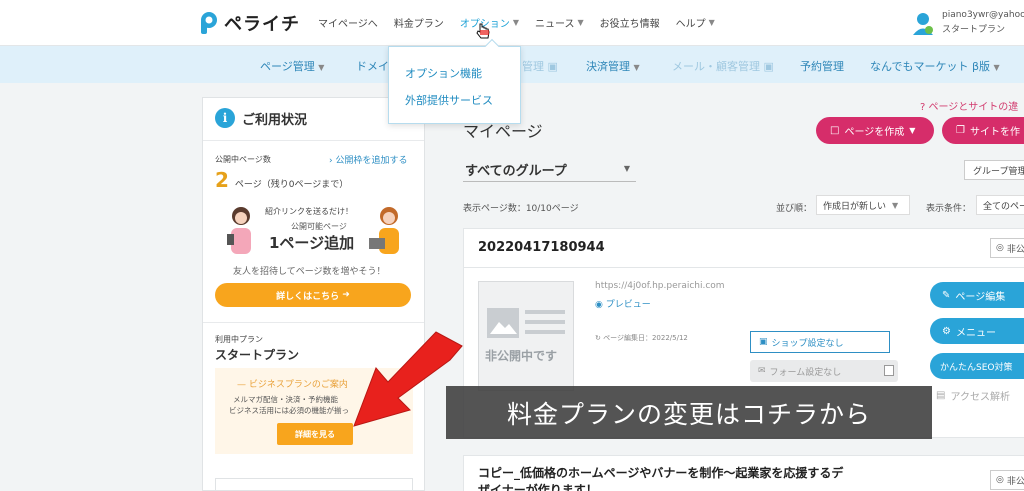 The width and height of the screenshot is (1024, 491). What do you see at coordinates (516, 171) in the screenshot?
I see `group-select-value: すべてのグループ` at bounding box center [516, 171].